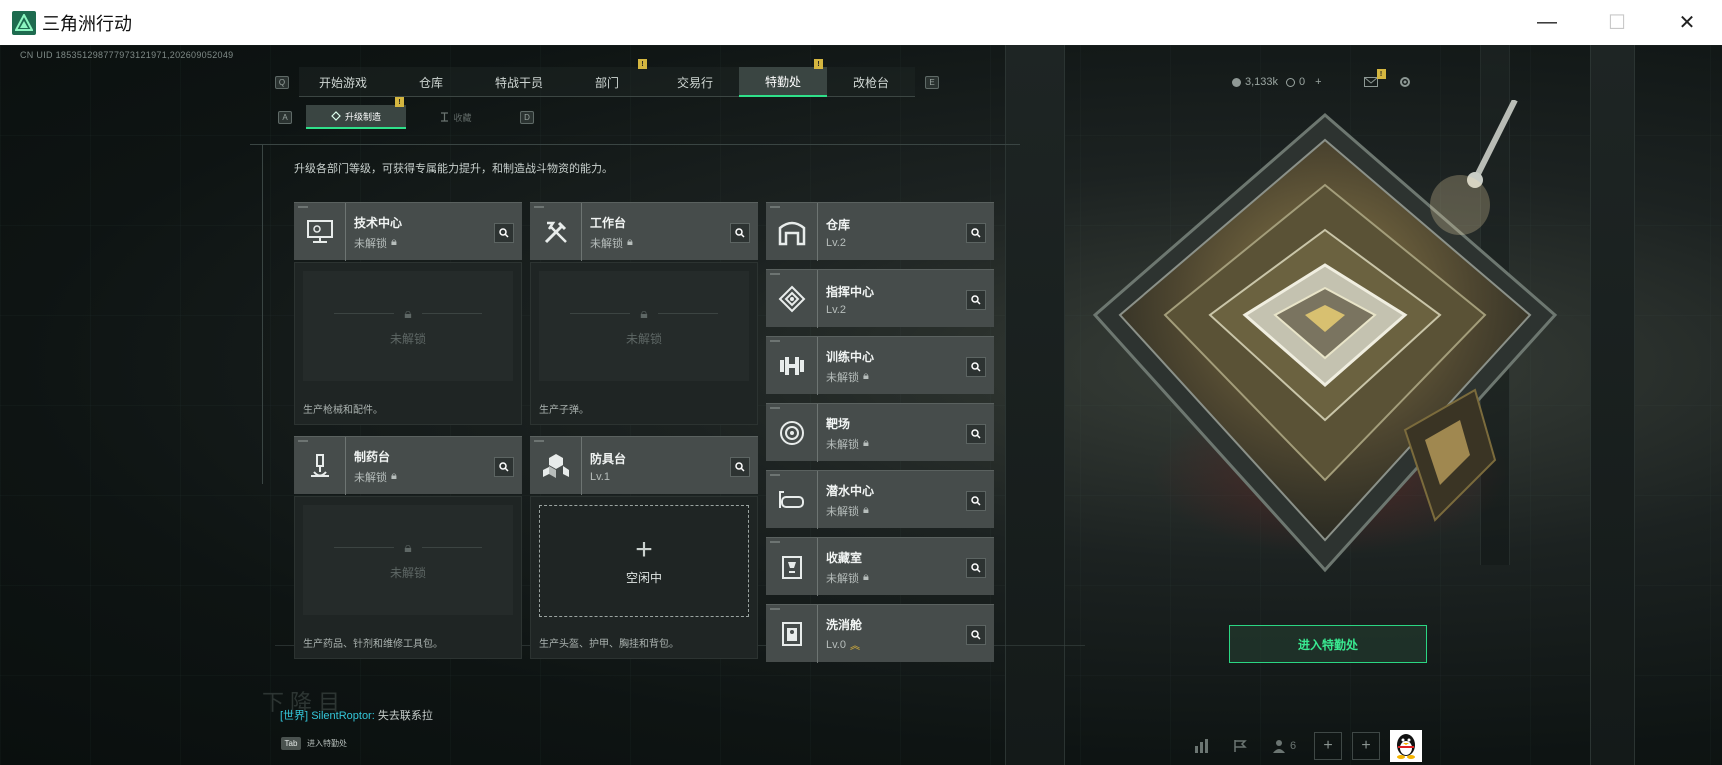 The image size is (1722, 765). I want to click on settings-button, so click(1405, 82).